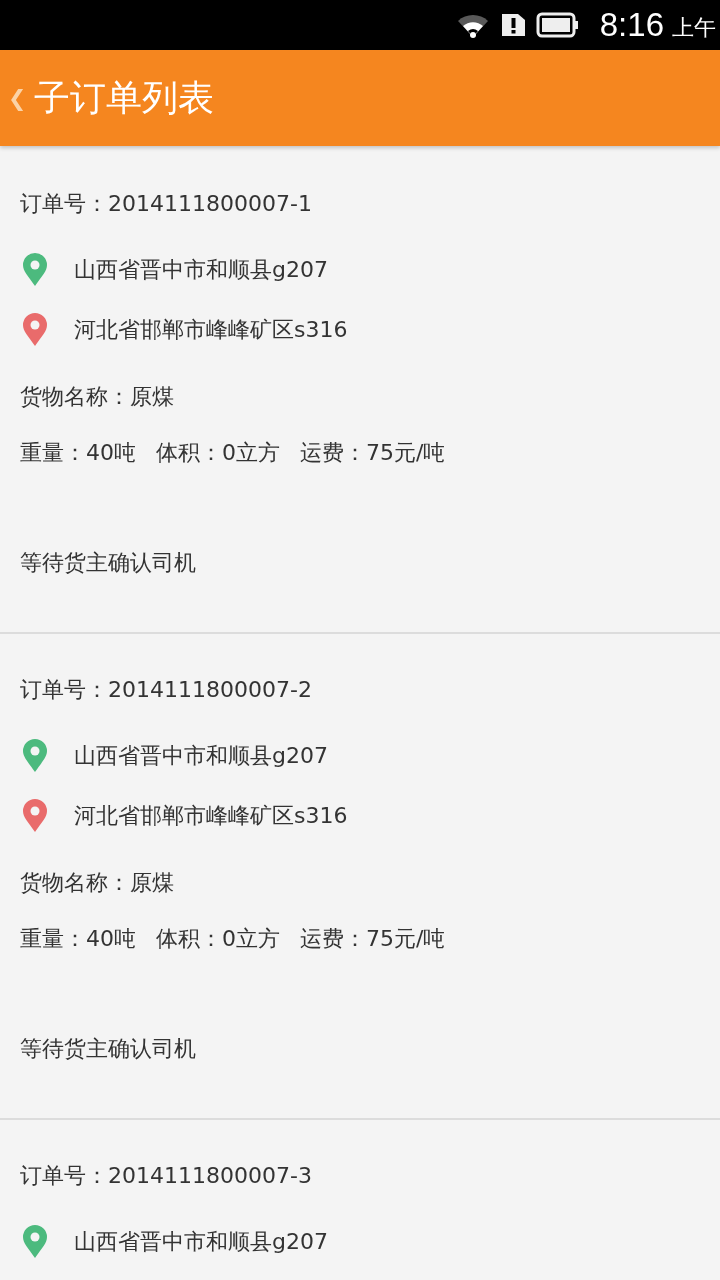  I want to click on page-title: 子订单列表, so click(124, 97).